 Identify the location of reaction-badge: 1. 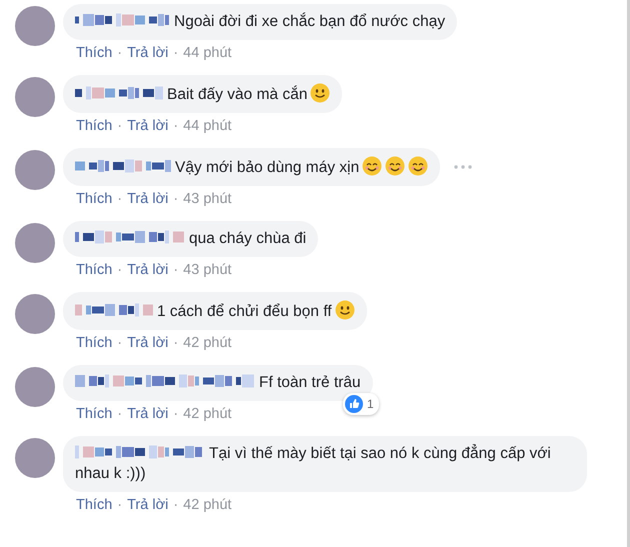
(360, 404).